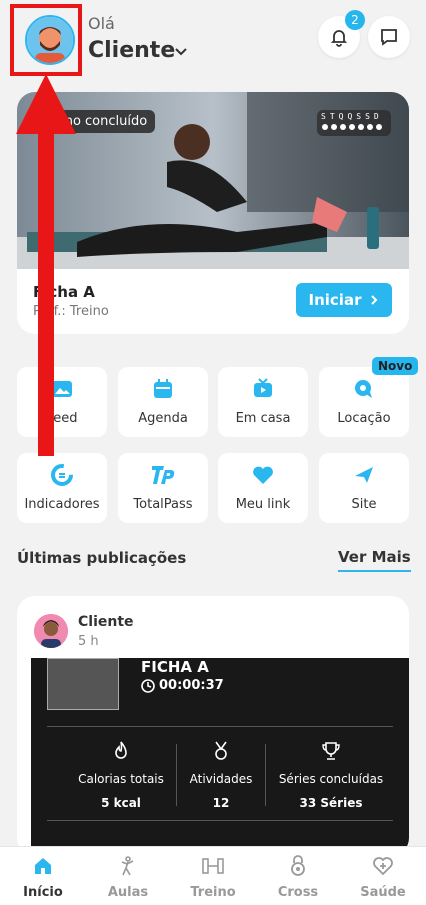 This screenshot has height=905, width=426. I want to click on indicators-icon, so click(62, 475).